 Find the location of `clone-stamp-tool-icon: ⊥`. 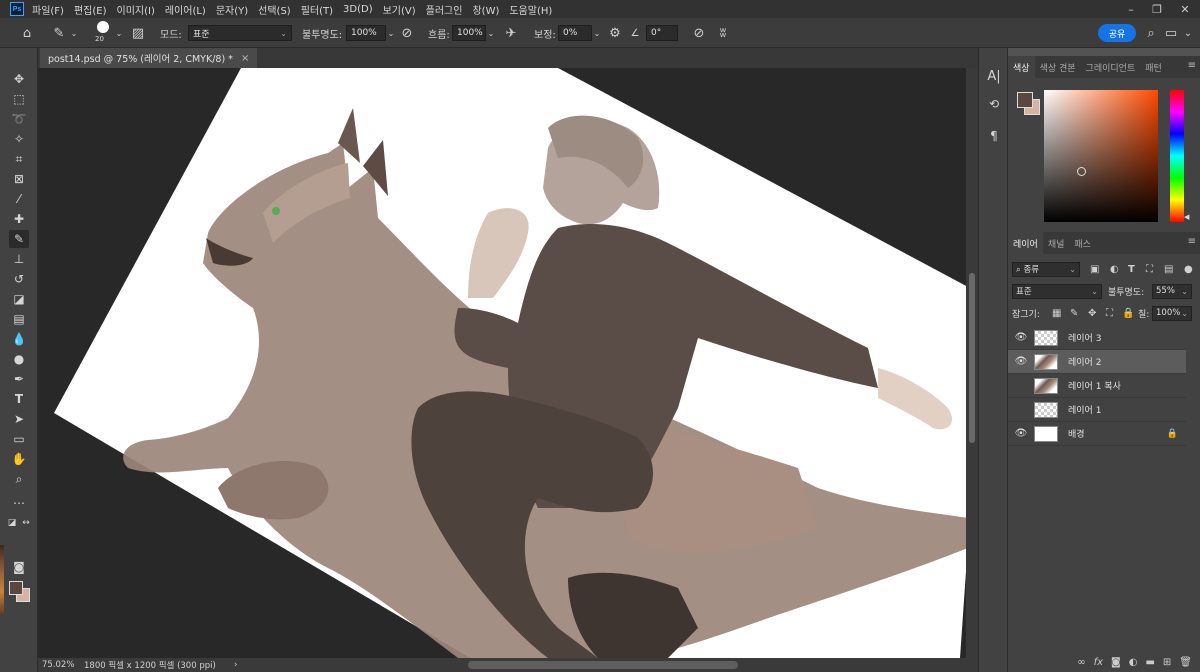

clone-stamp-tool-icon: ⊥ is located at coordinates (19, 259).